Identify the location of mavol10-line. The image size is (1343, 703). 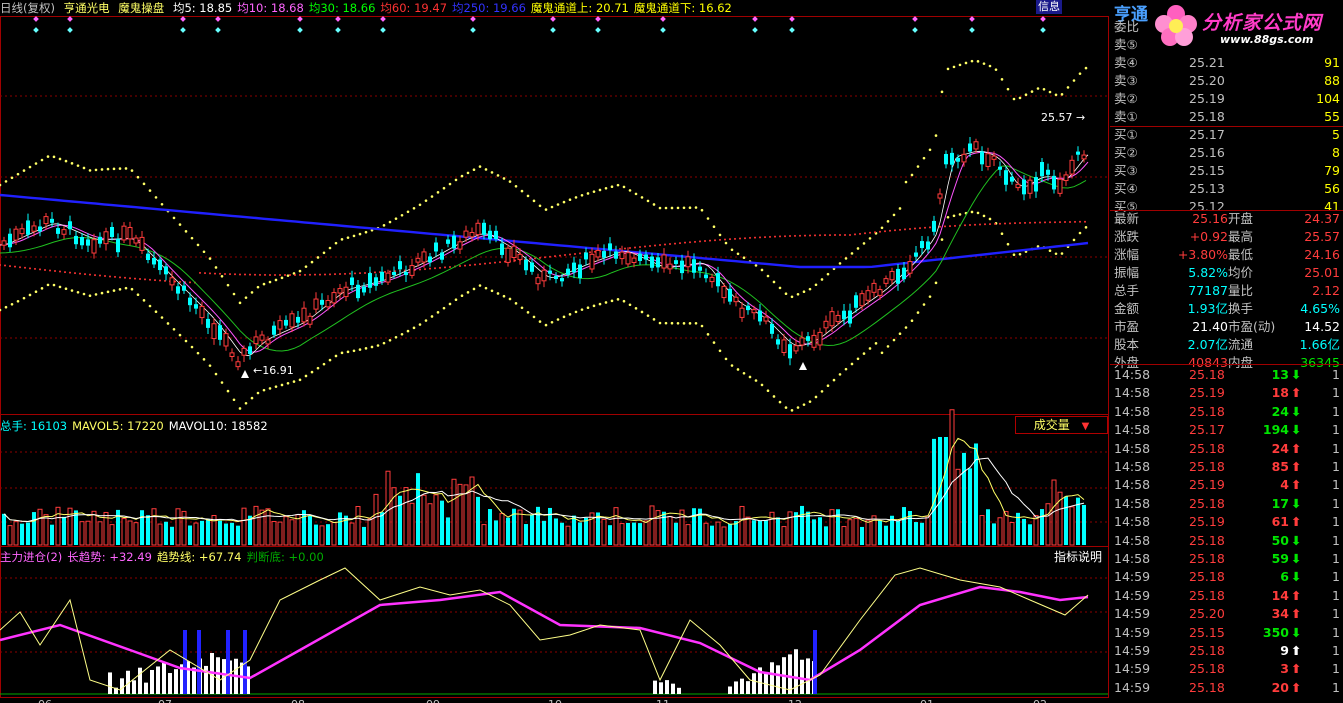
(544, 490).